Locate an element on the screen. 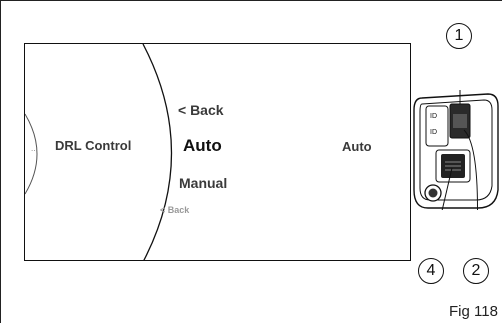 The height and width of the screenshot is (323, 502). figure-label: Fig 118 is located at coordinates (473, 311).